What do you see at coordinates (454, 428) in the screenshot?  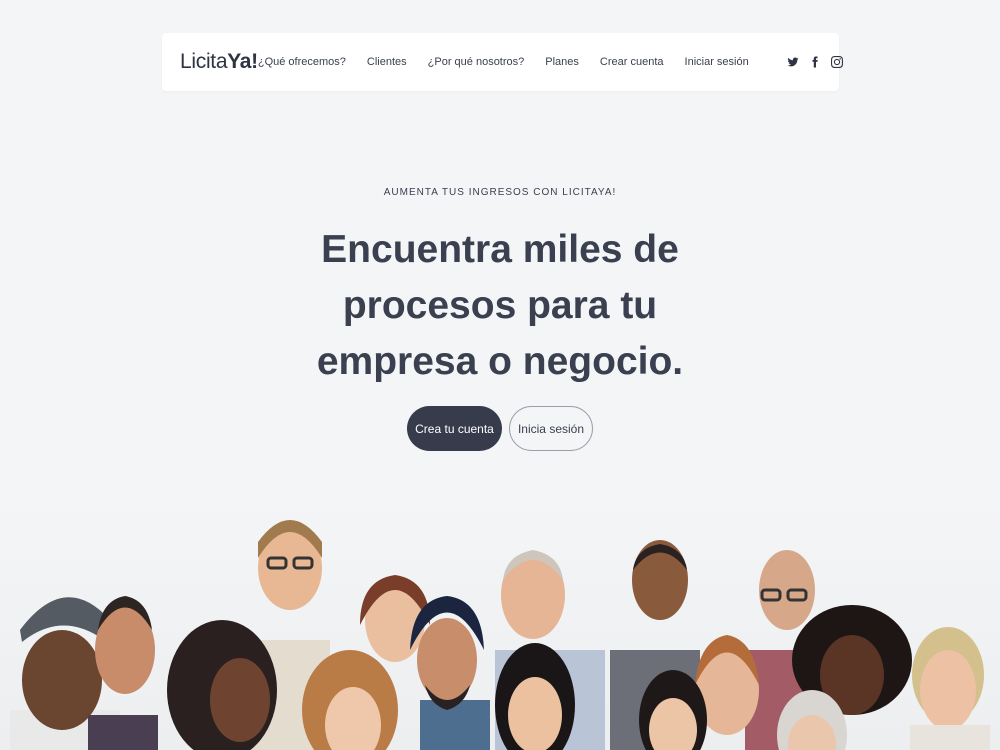 I see `create-account-button: Crea tu cuenta` at bounding box center [454, 428].